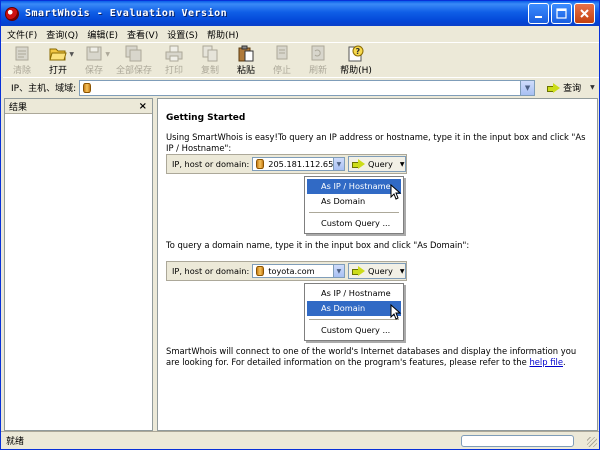  What do you see at coordinates (44, 89) in the screenshot?
I see `address-label: IP、主机、域域:` at bounding box center [44, 89].